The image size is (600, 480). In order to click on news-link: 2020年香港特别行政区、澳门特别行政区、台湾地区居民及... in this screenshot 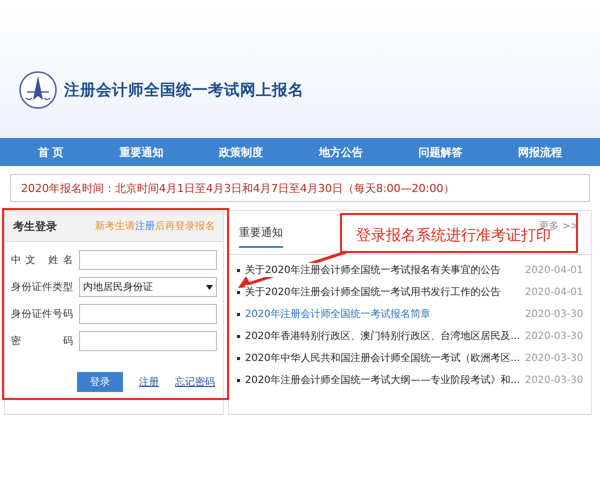, I will do `click(382, 336)`.